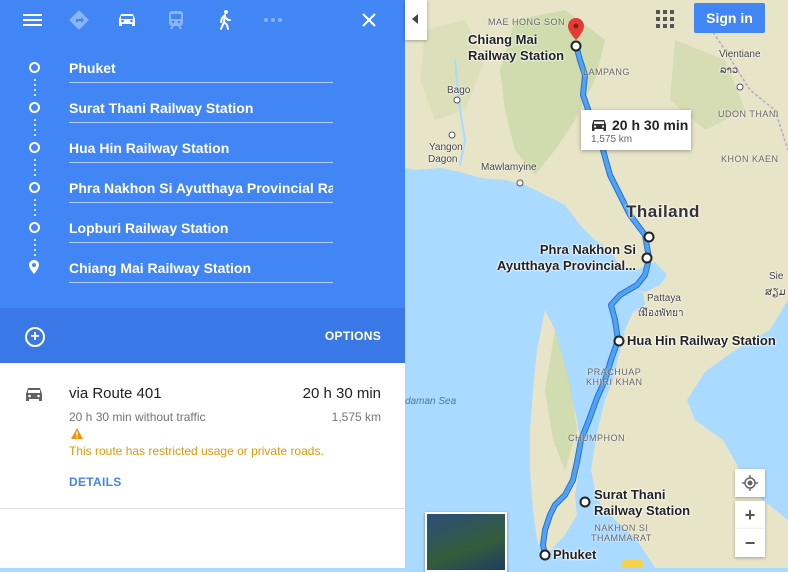  Describe the element at coordinates (663, 211) in the screenshot. I see `country-label: Thailand` at that location.